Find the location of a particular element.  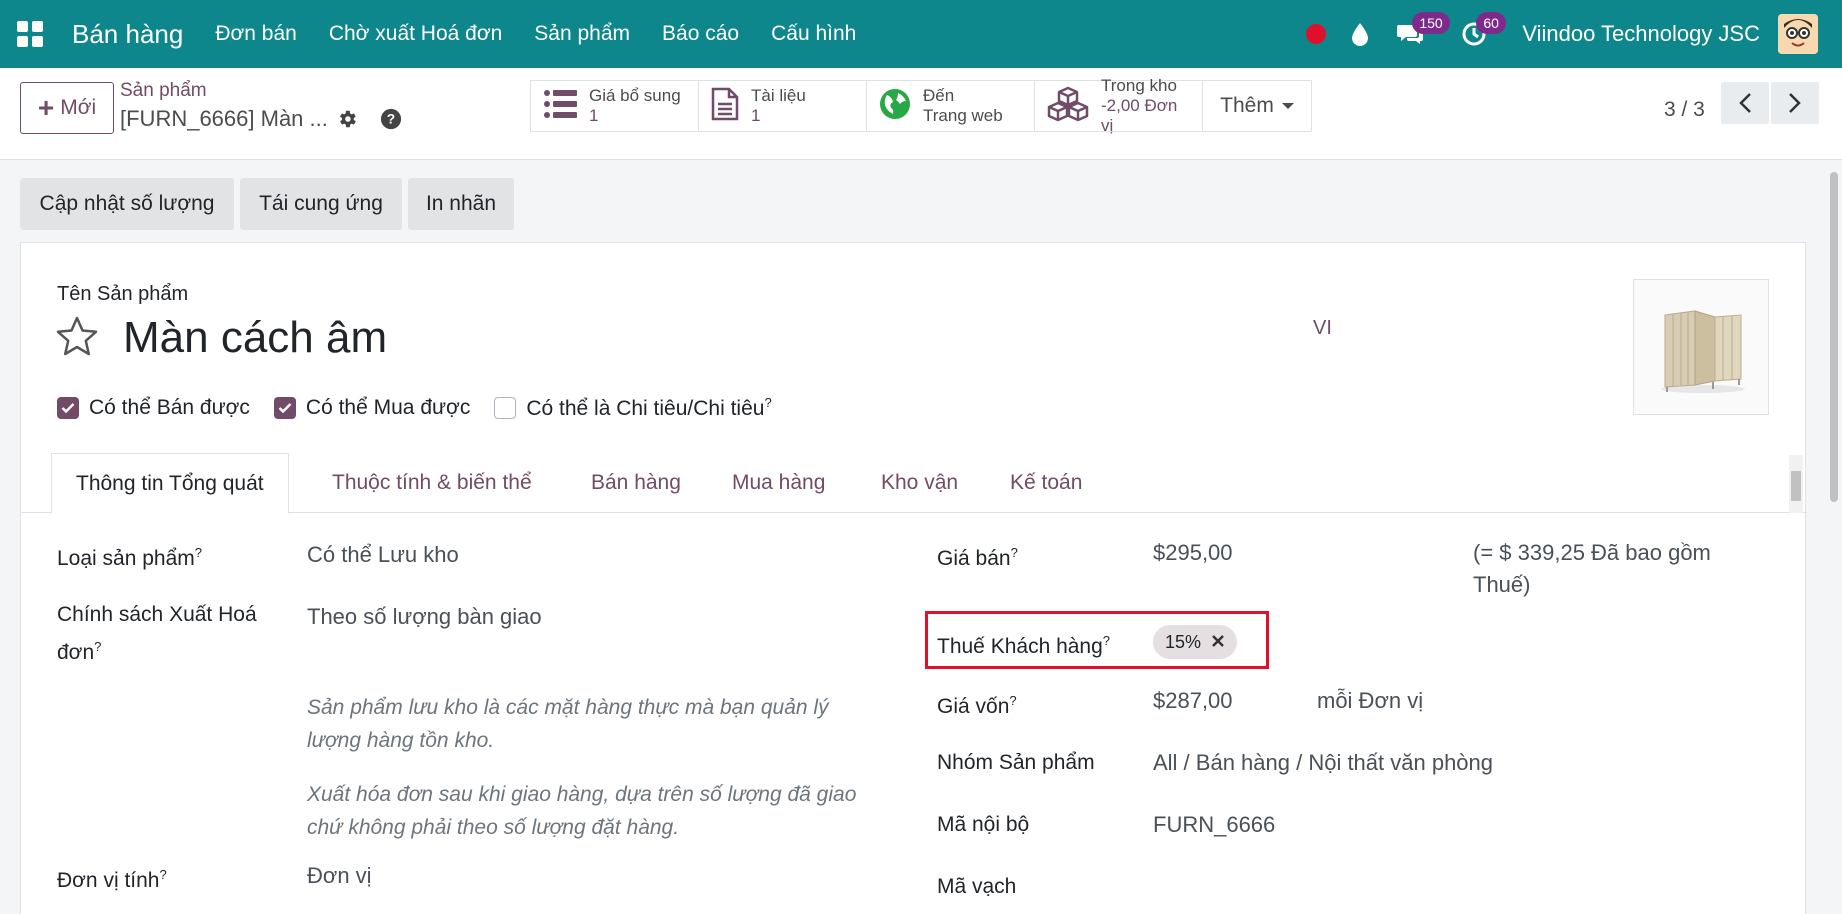

smart-button-on-hand: Trong kho -2,00 Đơn vị is located at coordinates (1119, 105).